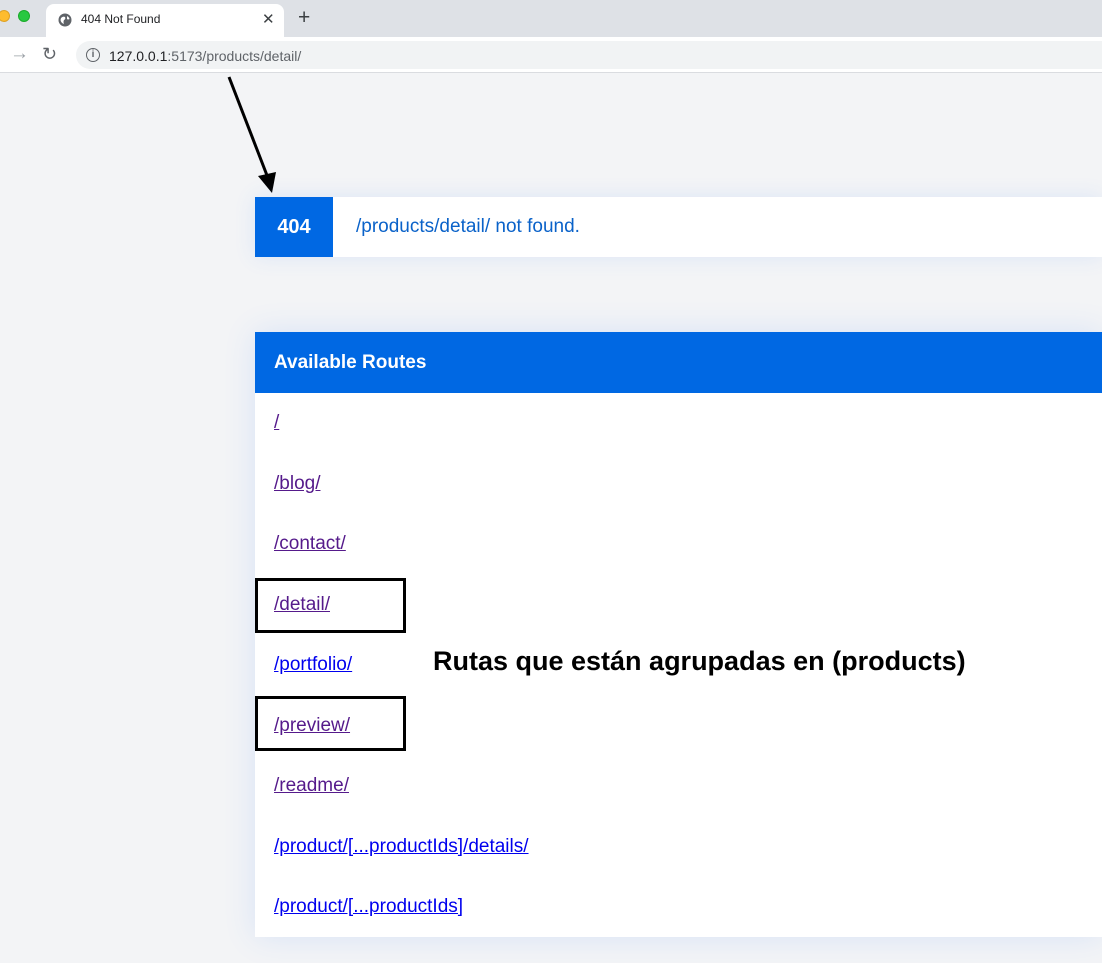 Image resolution: width=1102 pixels, height=963 pixels. What do you see at coordinates (678, 227) in the screenshot?
I see `error-banner: 404 /products/detail/ not found.` at bounding box center [678, 227].